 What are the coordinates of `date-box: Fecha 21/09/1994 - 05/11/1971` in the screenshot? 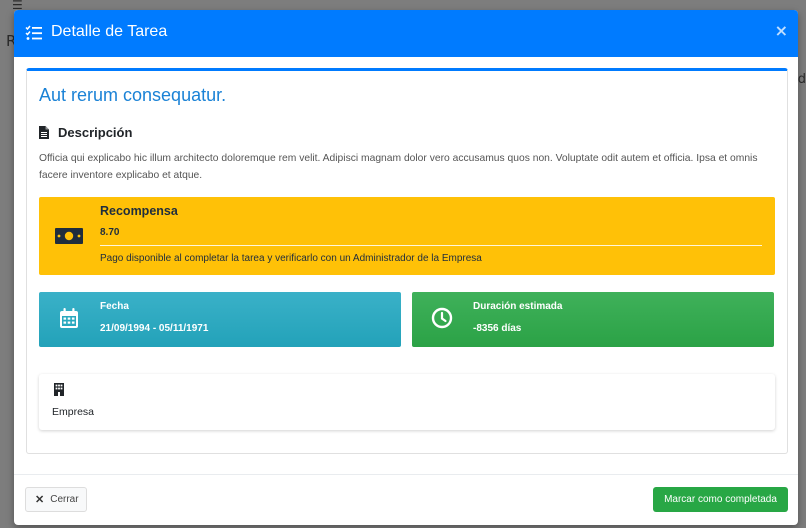 It's located at (220, 319).